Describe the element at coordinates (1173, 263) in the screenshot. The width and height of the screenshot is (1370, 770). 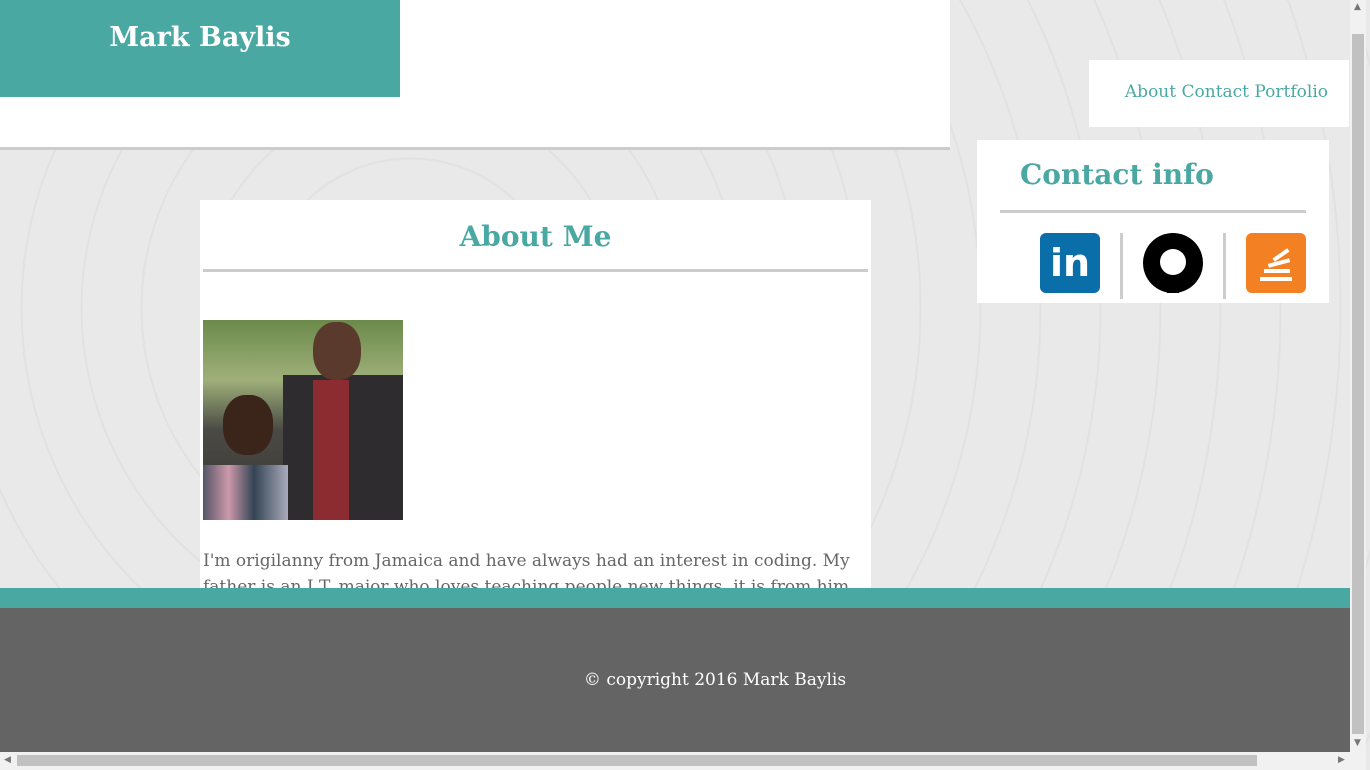
I see `github-icon` at that location.